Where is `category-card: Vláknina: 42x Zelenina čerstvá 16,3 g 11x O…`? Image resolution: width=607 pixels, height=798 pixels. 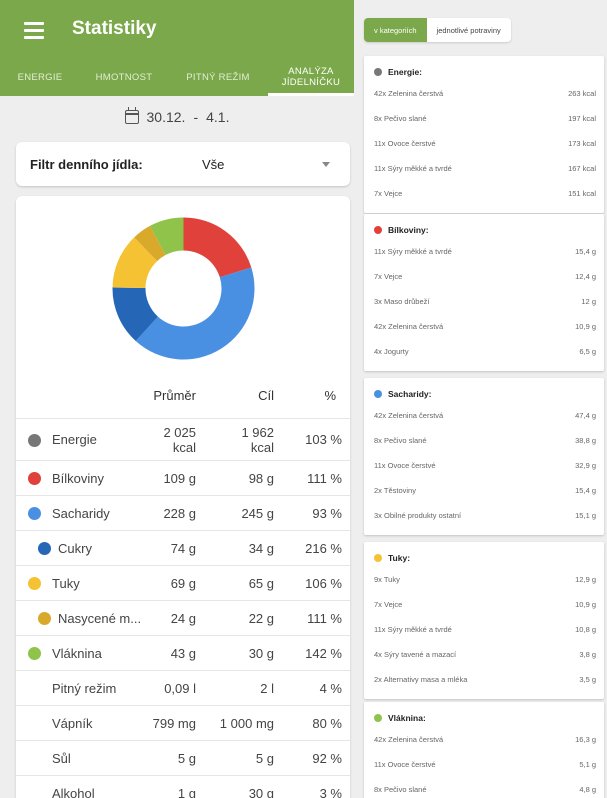 category-card: Vláknina: 42x Zelenina čerstvá 16,3 g 11x O… is located at coordinates (484, 750).